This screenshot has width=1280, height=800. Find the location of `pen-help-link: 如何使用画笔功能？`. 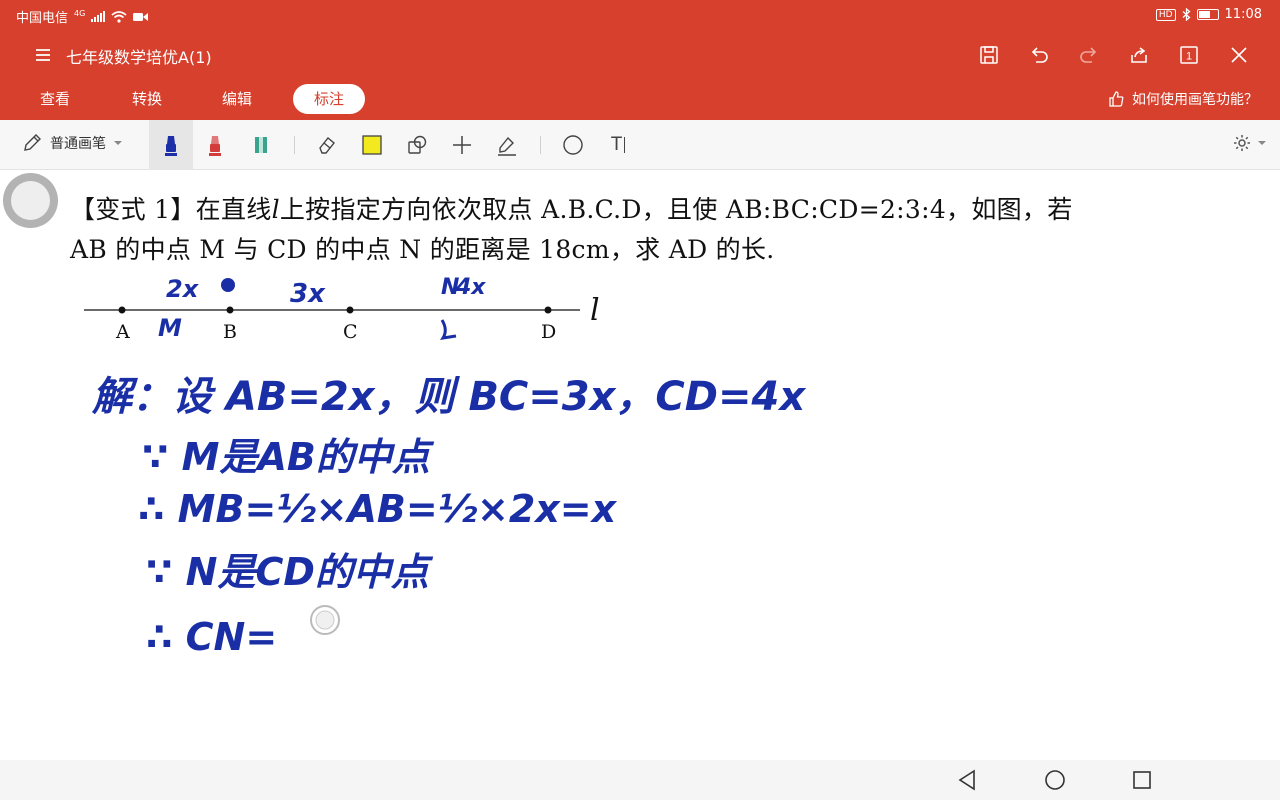

pen-help-link: 如何使用画笔功能？ is located at coordinates (1183, 99).